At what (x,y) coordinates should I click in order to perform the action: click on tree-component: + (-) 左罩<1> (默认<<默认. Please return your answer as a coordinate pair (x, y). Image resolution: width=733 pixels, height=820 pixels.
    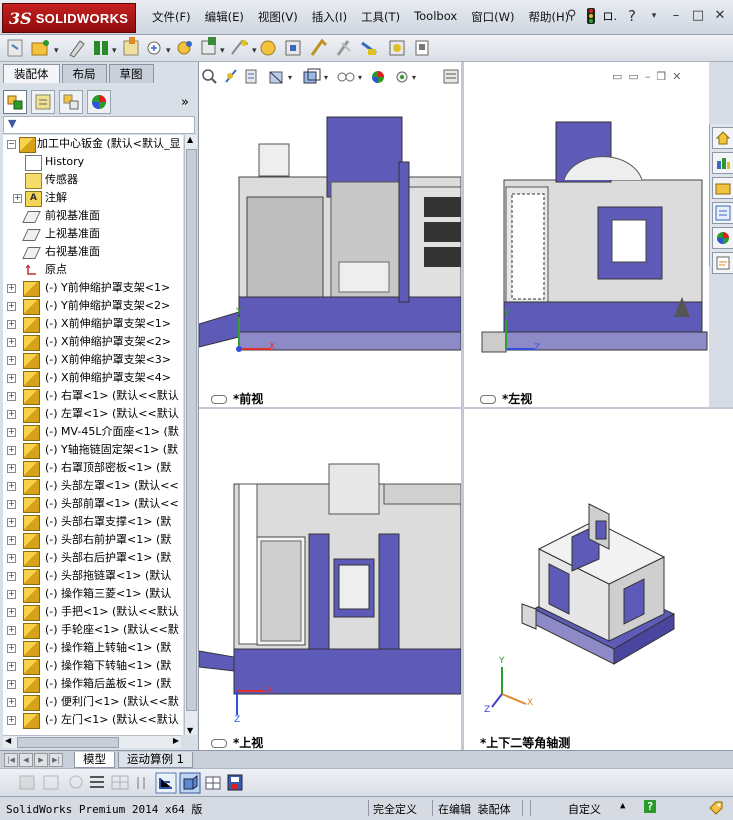
    Looking at the image, I should click on (93, 414).